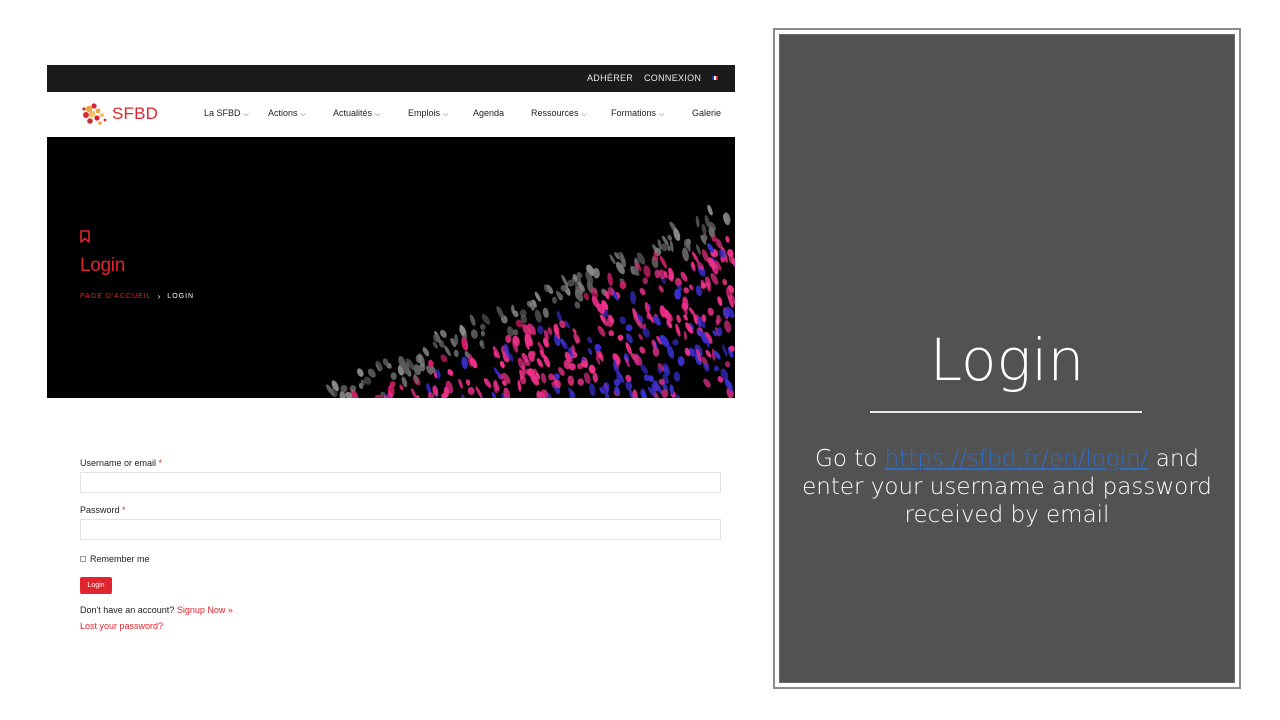  Describe the element at coordinates (400, 529) in the screenshot. I see `password-input` at that location.